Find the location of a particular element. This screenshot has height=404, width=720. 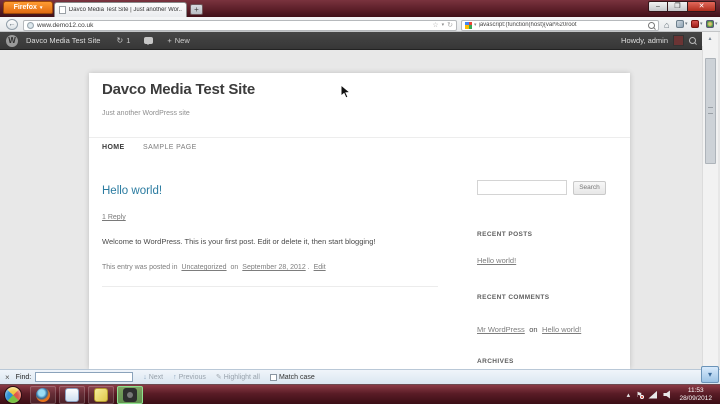

category-link: Uncategorized is located at coordinates (203, 267).